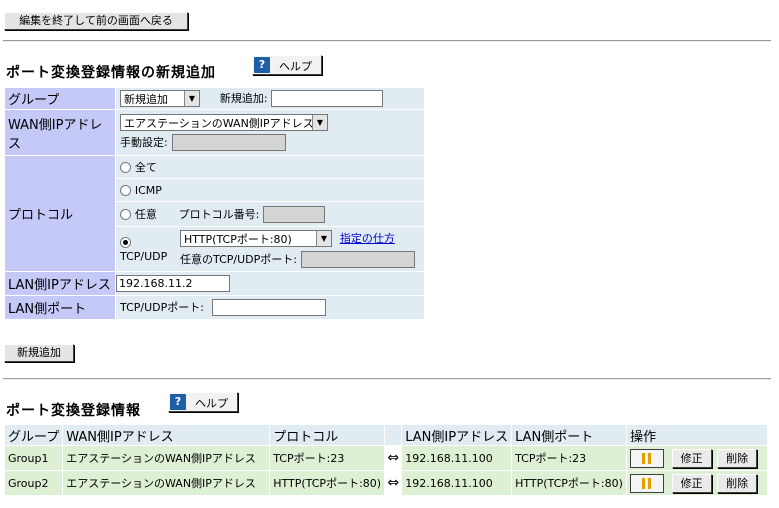 The image size is (779, 508). Describe the element at coordinates (238, 239) in the screenshot. I see `tcpudp-select-value: HTTP(TCPポート:80)` at that location.